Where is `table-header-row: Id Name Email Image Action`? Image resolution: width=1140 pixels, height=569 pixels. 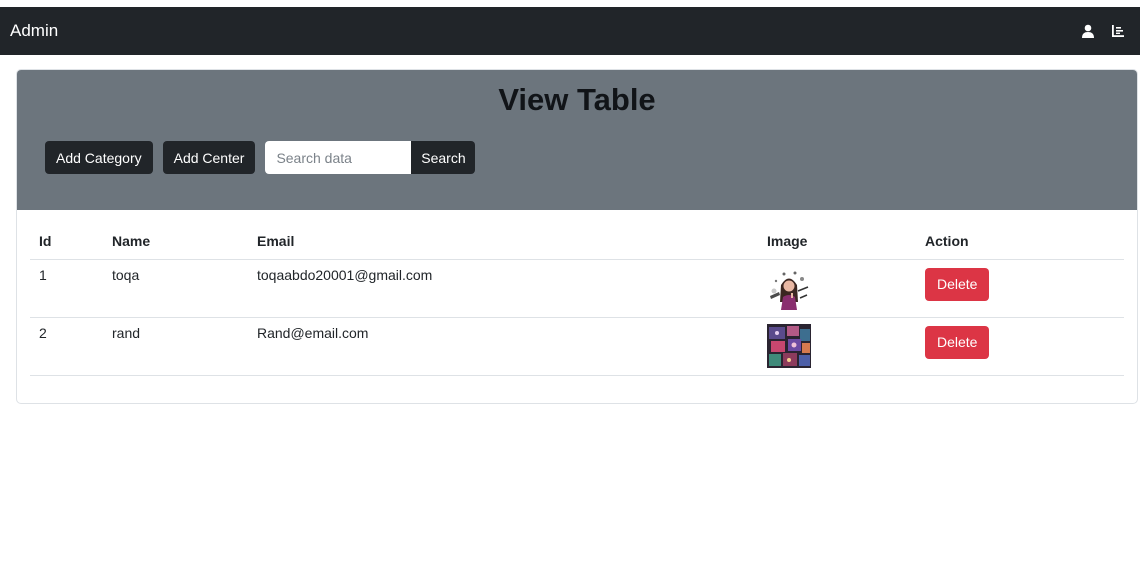
table-header-row: Id Name Email Image Action is located at coordinates (577, 242).